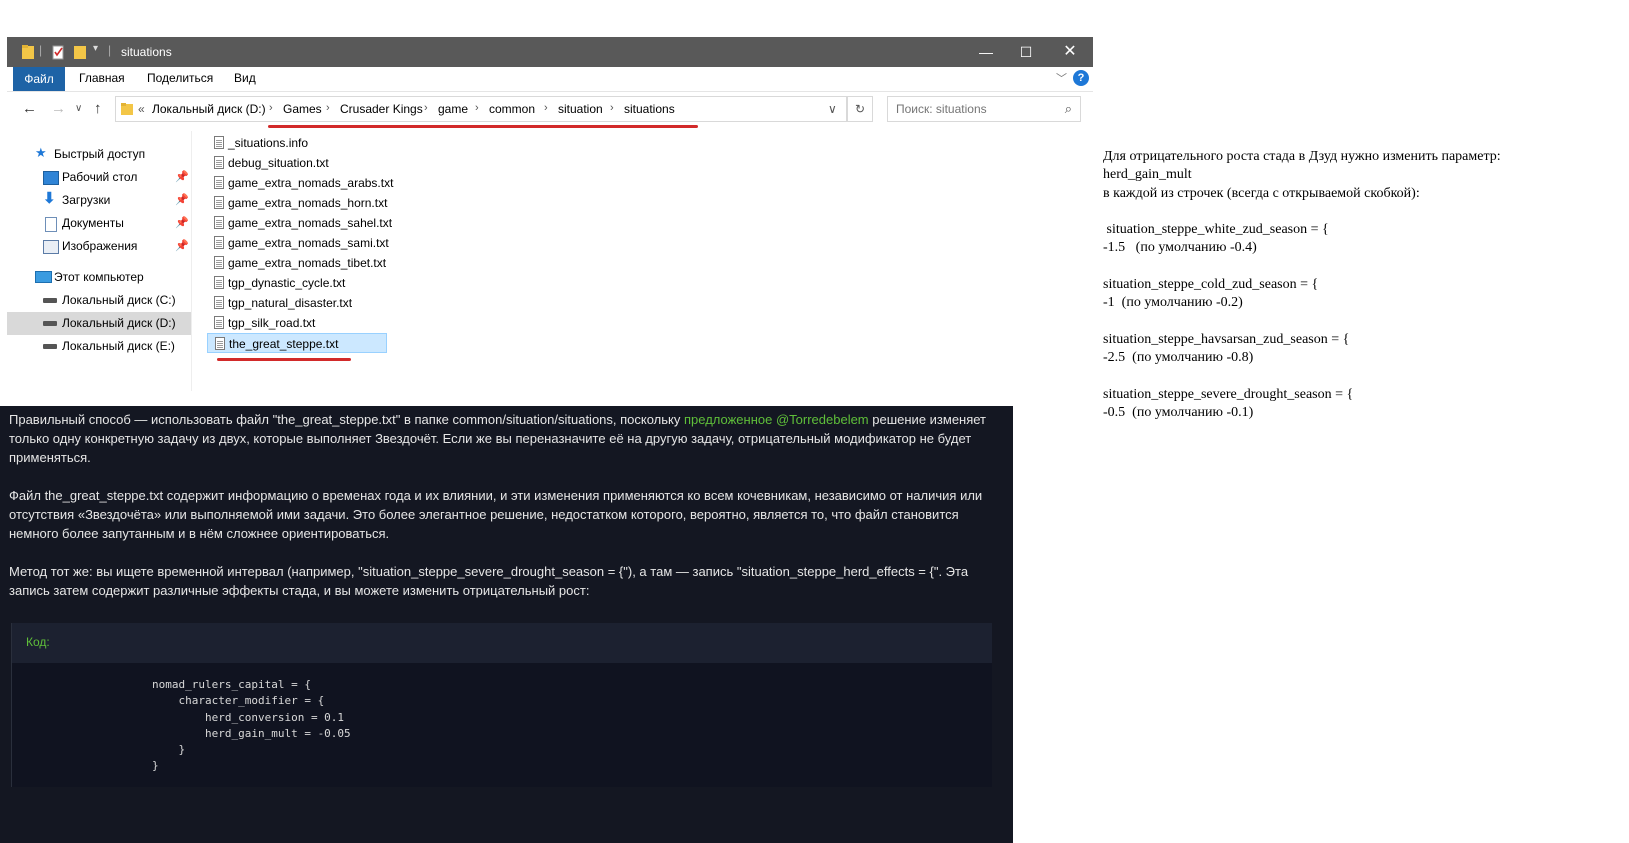 Image resolution: width=1629 pixels, height=843 pixels. What do you see at coordinates (99, 177) in the screenshot?
I see `nav-desktop: Рабочий стол 📌` at bounding box center [99, 177].